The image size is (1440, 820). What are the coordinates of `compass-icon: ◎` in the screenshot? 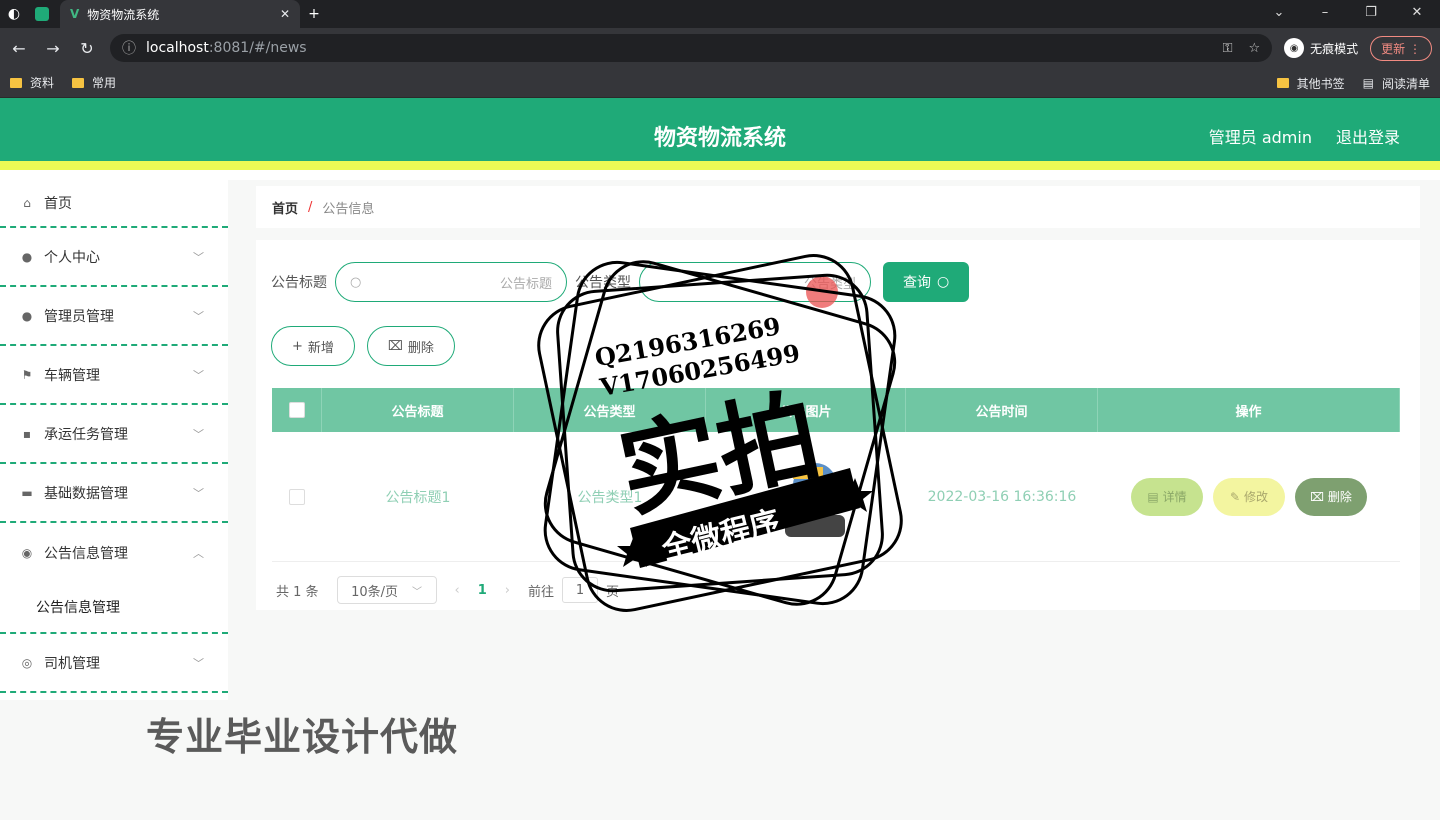 It's located at (27, 662).